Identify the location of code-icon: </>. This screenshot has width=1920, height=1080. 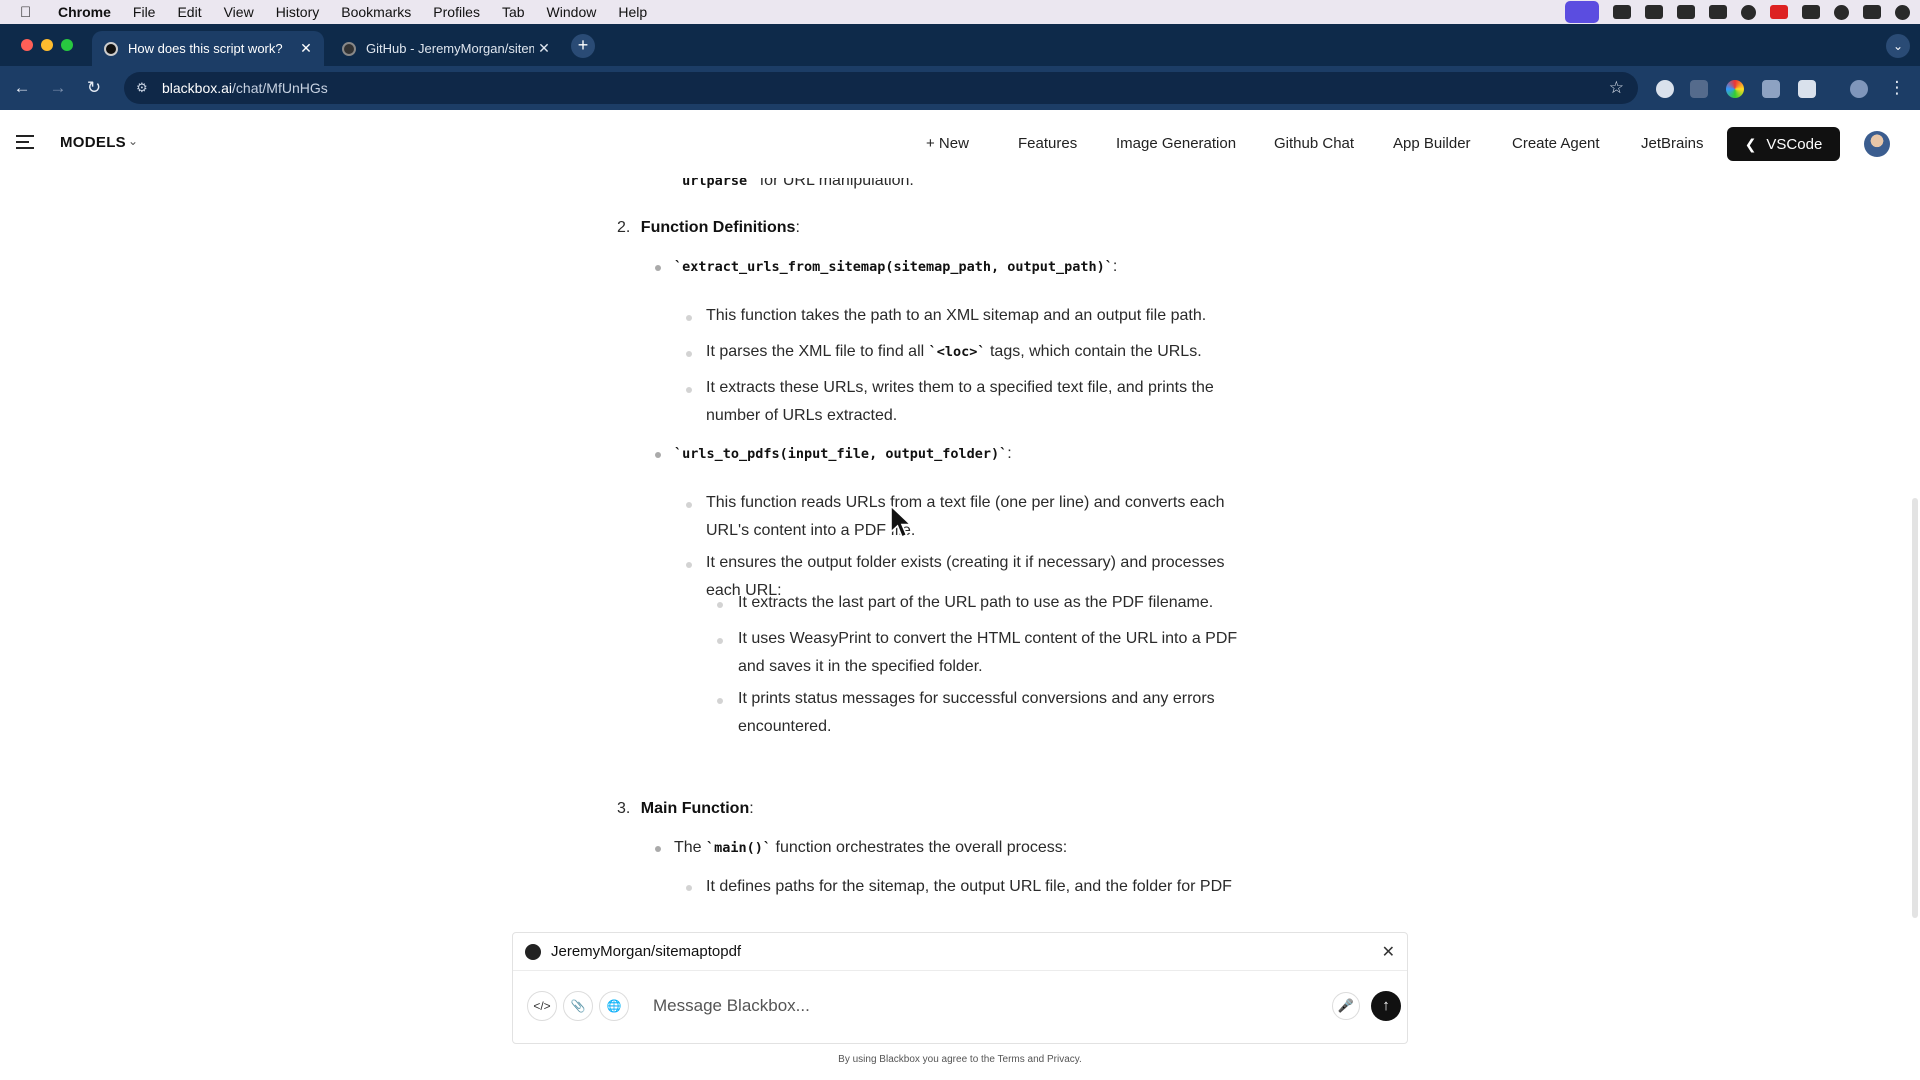
(542, 1006).